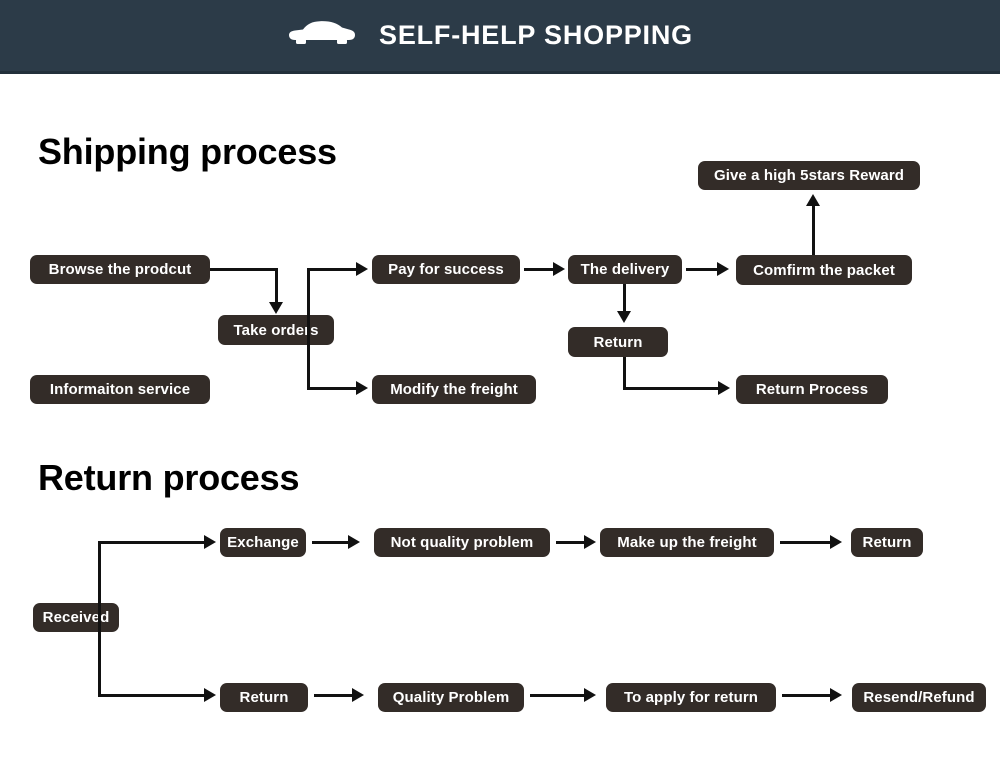  What do you see at coordinates (322, 35) in the screenshot?
I see `car-icon` at bounding box center [322, 35].